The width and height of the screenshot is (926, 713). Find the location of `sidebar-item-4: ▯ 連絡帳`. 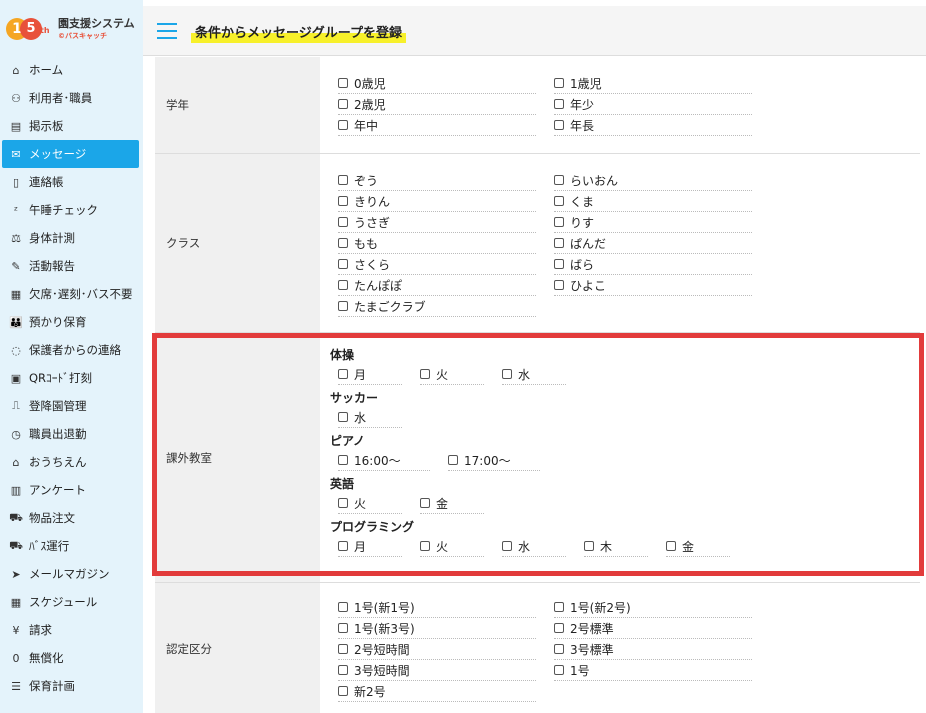

sidebar-item-4: ▯ 連絡帳 is located at coordinates (71, 182).